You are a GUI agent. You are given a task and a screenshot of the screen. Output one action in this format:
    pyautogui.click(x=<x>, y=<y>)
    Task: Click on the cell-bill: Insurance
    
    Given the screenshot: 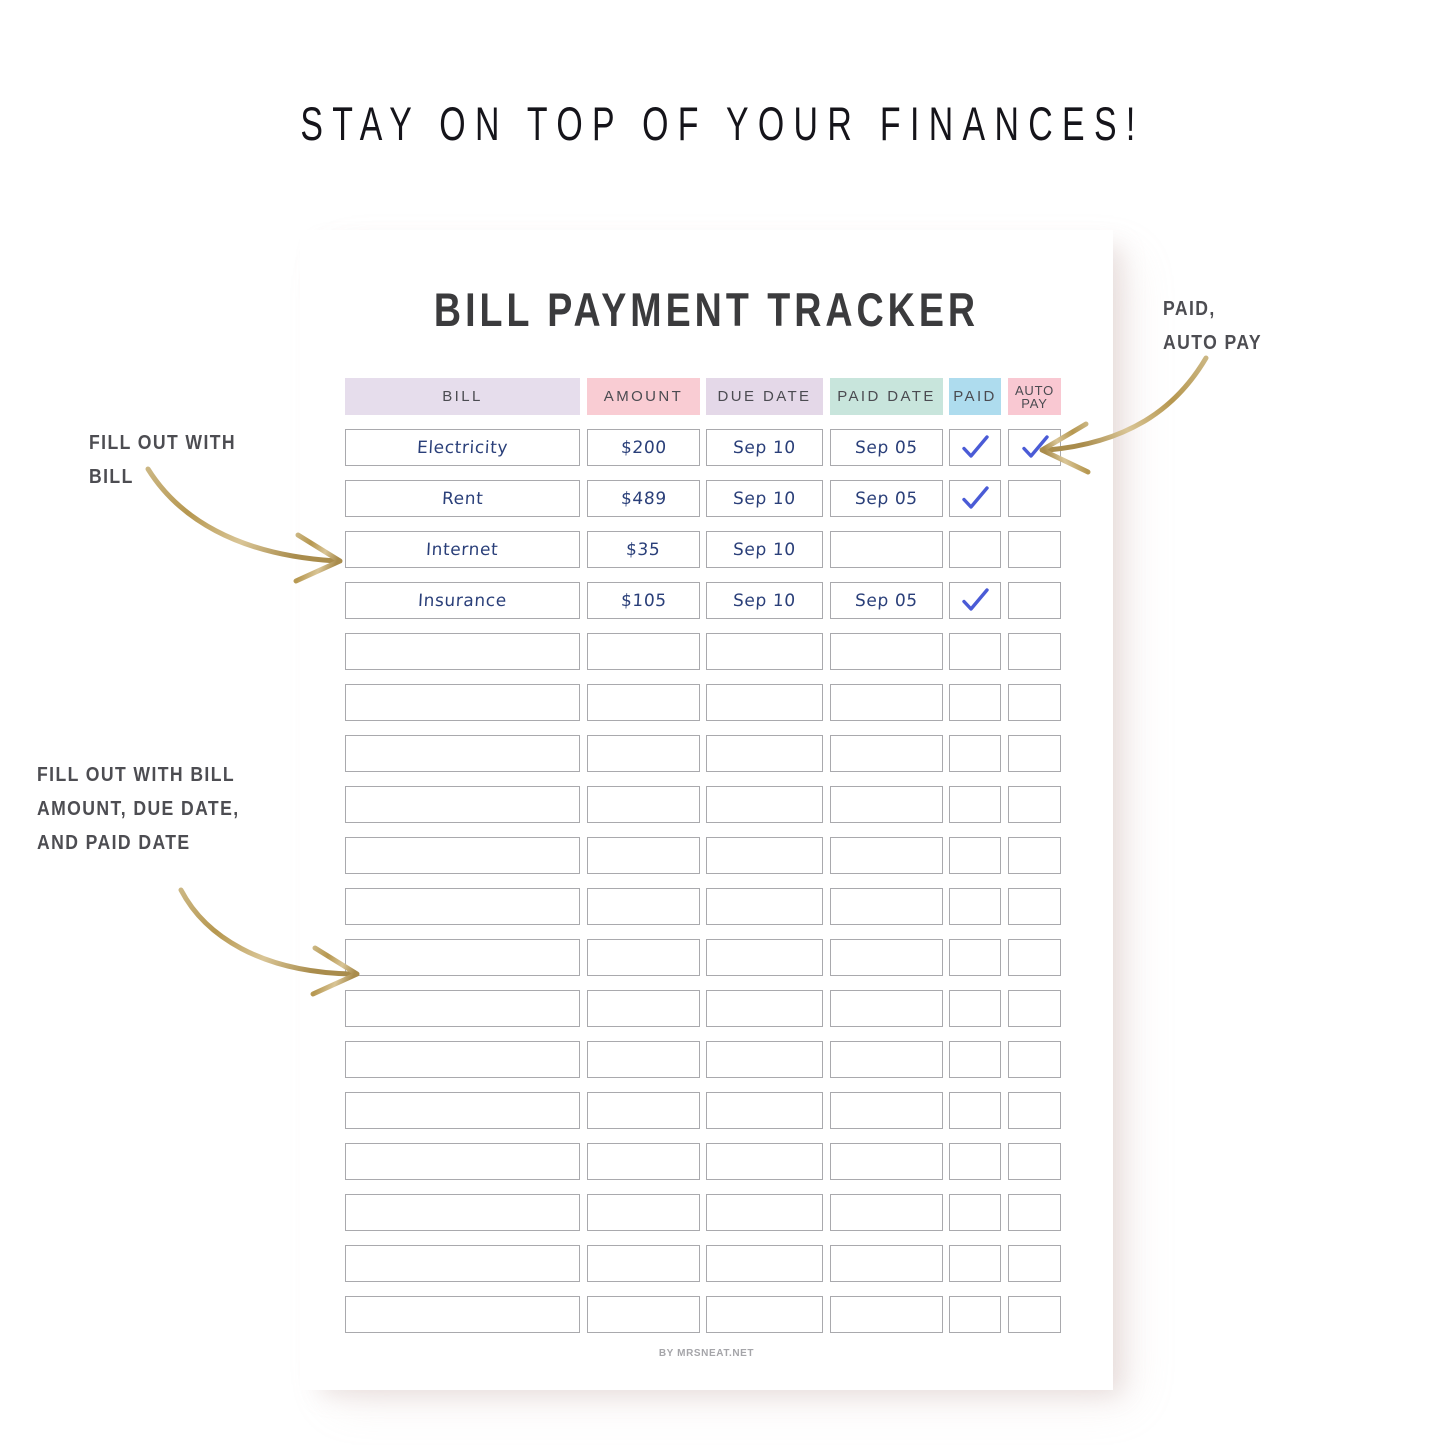 What is the action you would take?
    pyautogui.click(x=462, y=600)
    